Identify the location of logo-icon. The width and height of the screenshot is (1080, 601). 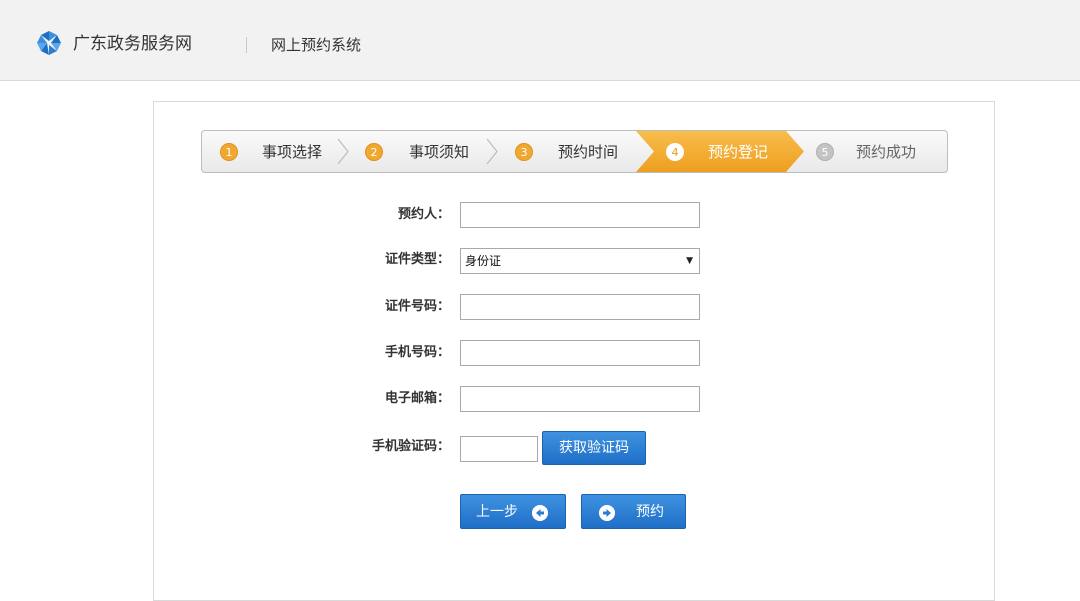
(49, 43).